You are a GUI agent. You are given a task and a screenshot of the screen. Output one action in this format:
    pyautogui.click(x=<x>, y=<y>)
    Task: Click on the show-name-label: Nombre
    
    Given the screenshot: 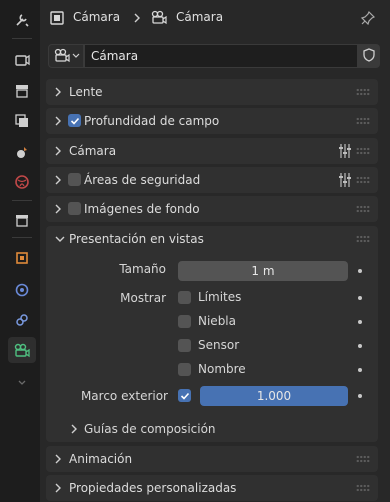 What is the action you would take?
    pyautogui.click(x=222, y=369)
    